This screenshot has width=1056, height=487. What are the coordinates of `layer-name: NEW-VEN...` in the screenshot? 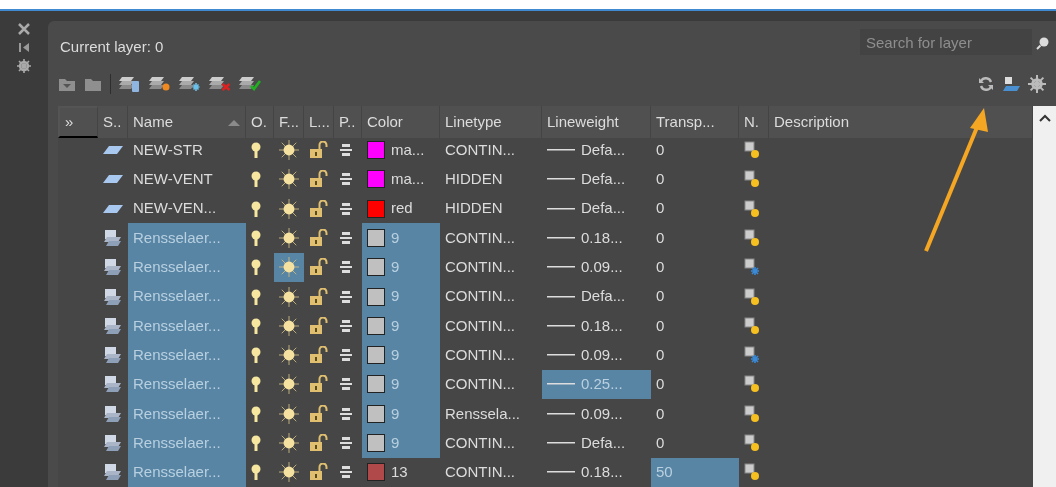 It's located at (187, 209).